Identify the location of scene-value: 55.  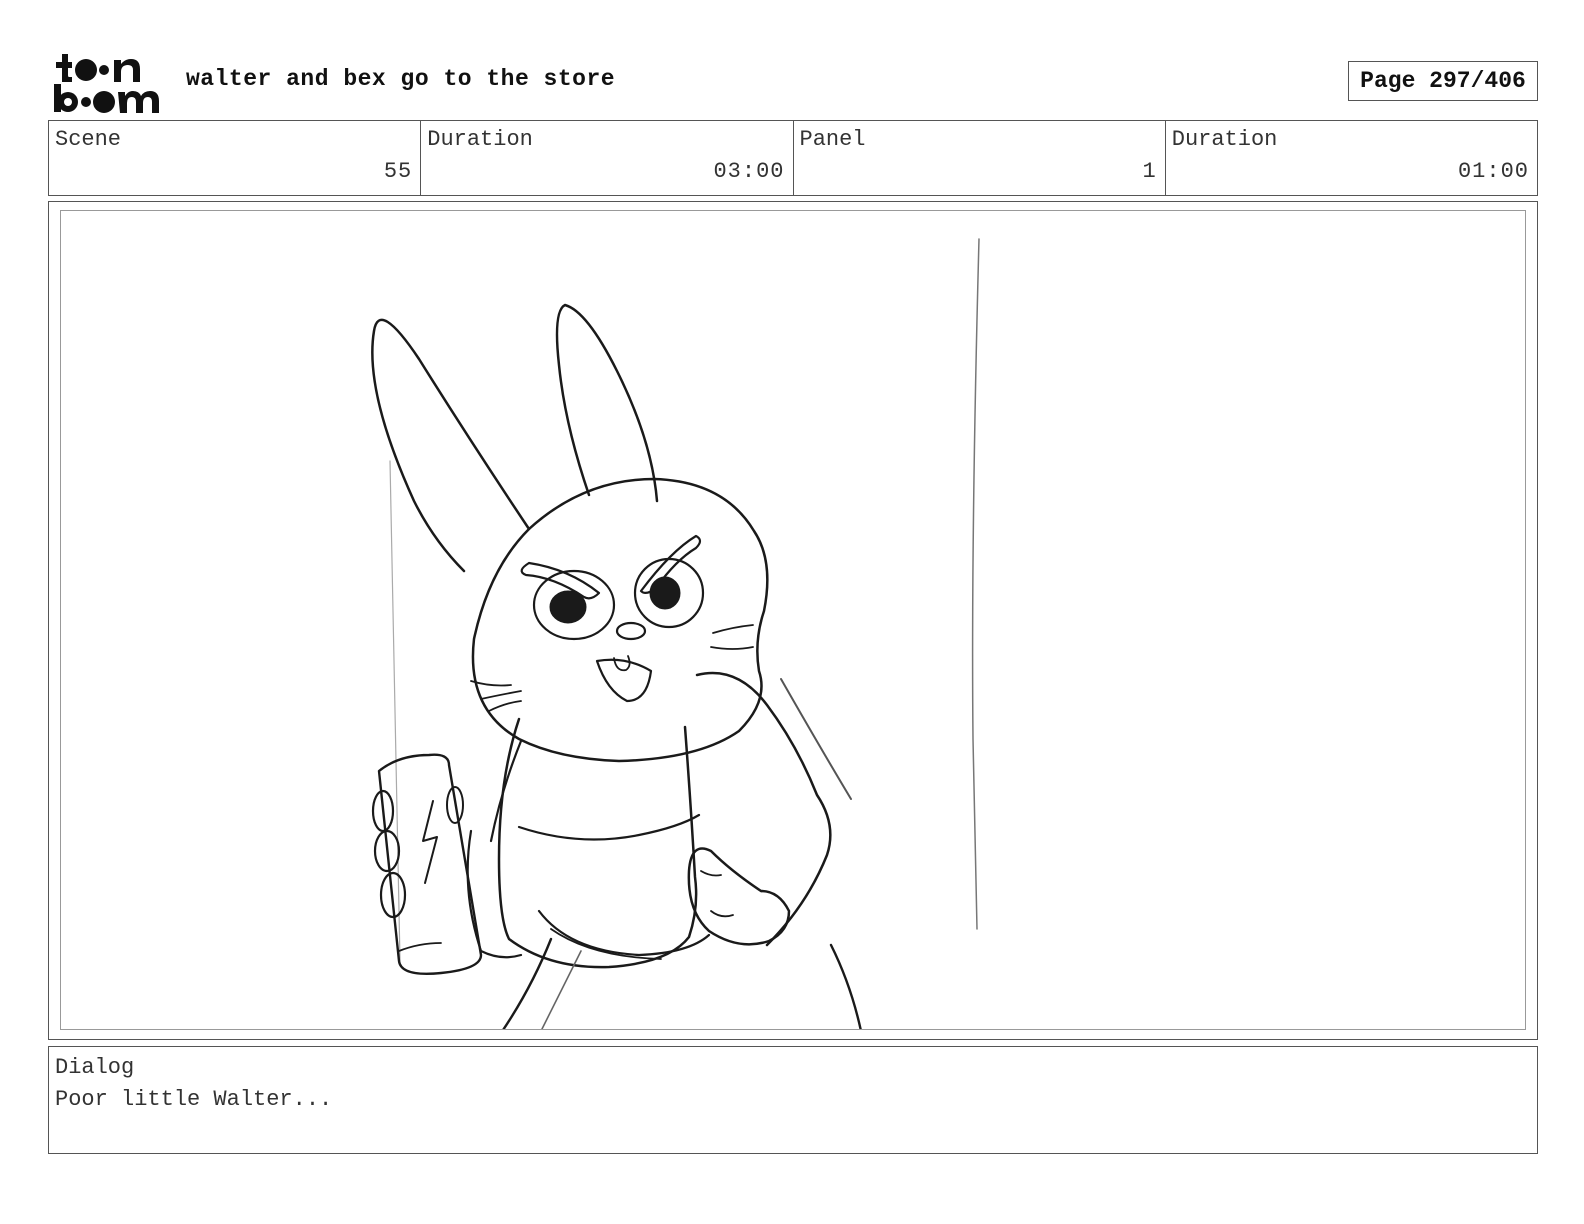
(398, 171).